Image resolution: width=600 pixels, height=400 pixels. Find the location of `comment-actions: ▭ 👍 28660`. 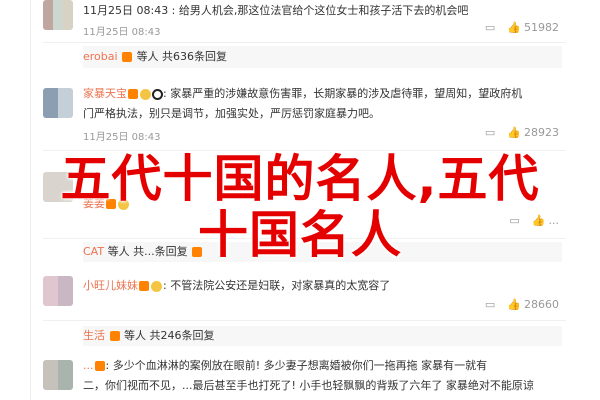

comment-actions: ▭ 👍 28660 is located at coordinates (522, 304).